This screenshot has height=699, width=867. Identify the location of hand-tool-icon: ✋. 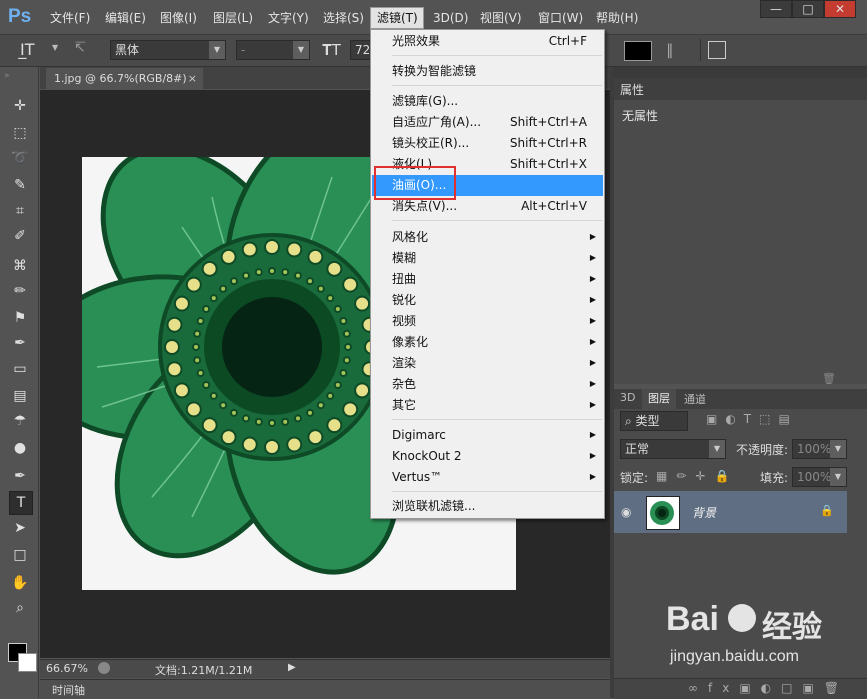
(20, 583).